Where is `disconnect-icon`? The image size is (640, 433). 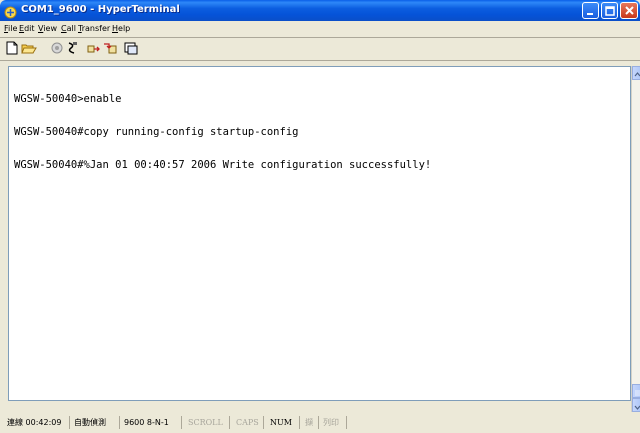 disconnect-icon is located at coordinates (72, 47).